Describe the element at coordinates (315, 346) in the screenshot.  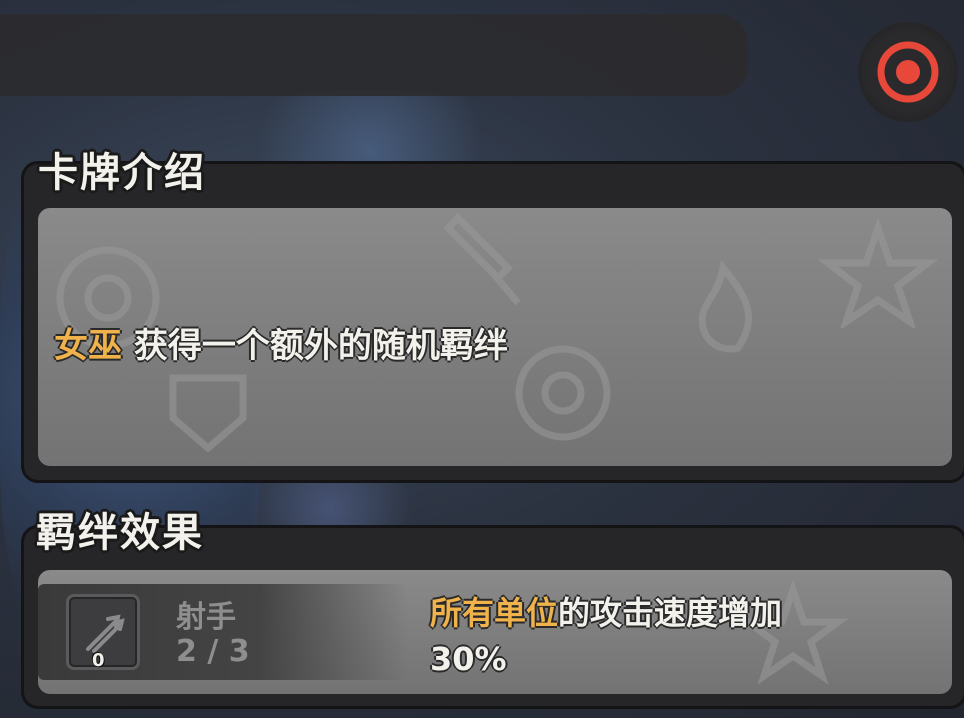
I see `card-effect-text: 获得一个额外的随机羁绊` at that location.